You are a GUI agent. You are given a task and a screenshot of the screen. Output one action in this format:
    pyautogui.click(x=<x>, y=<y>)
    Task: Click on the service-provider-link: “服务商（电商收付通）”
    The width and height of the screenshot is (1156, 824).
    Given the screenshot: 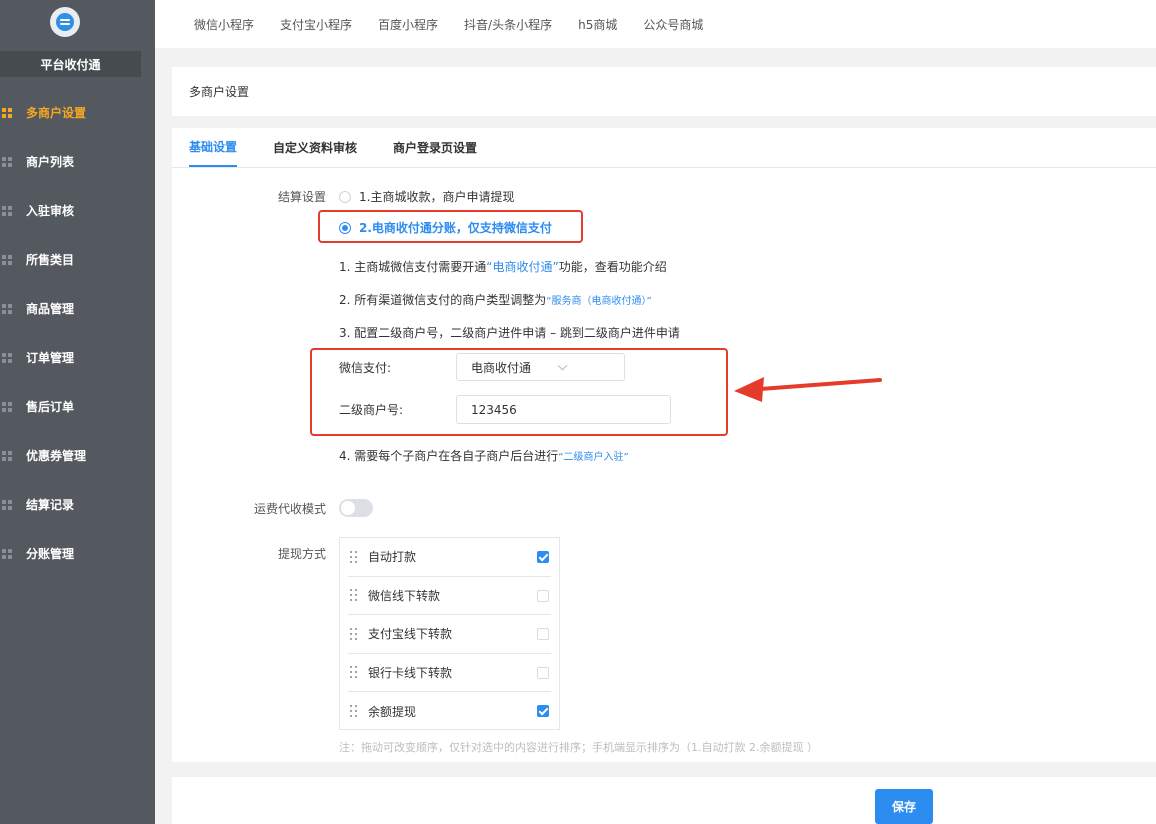 What is the action you would take?
    pyautogui.click(x=598, y=301)
    